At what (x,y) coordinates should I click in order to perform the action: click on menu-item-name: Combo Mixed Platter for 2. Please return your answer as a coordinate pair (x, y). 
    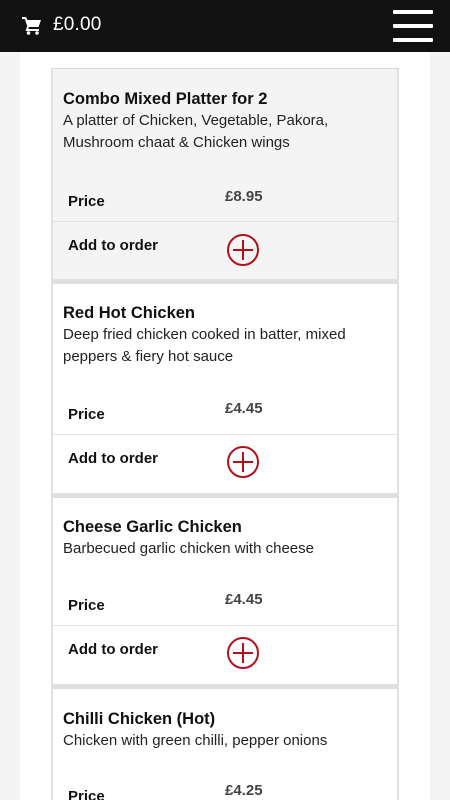
    Looking at the image, I should click on (165, 99).